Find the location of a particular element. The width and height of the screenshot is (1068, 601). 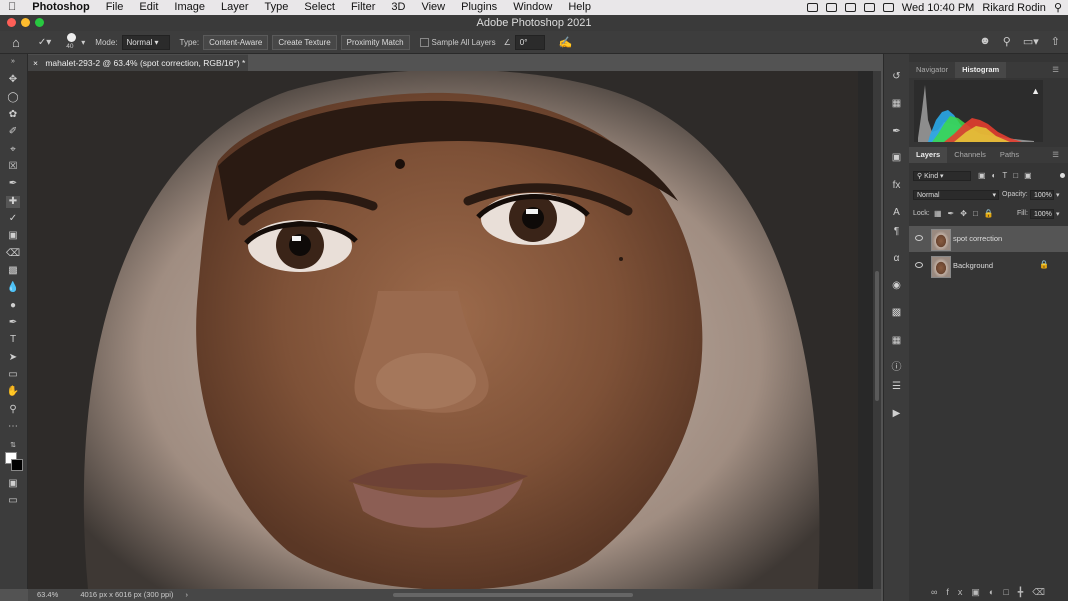

spot-healing-tool-preset-icon: ✓▾ is located at coordinates (44, 42).